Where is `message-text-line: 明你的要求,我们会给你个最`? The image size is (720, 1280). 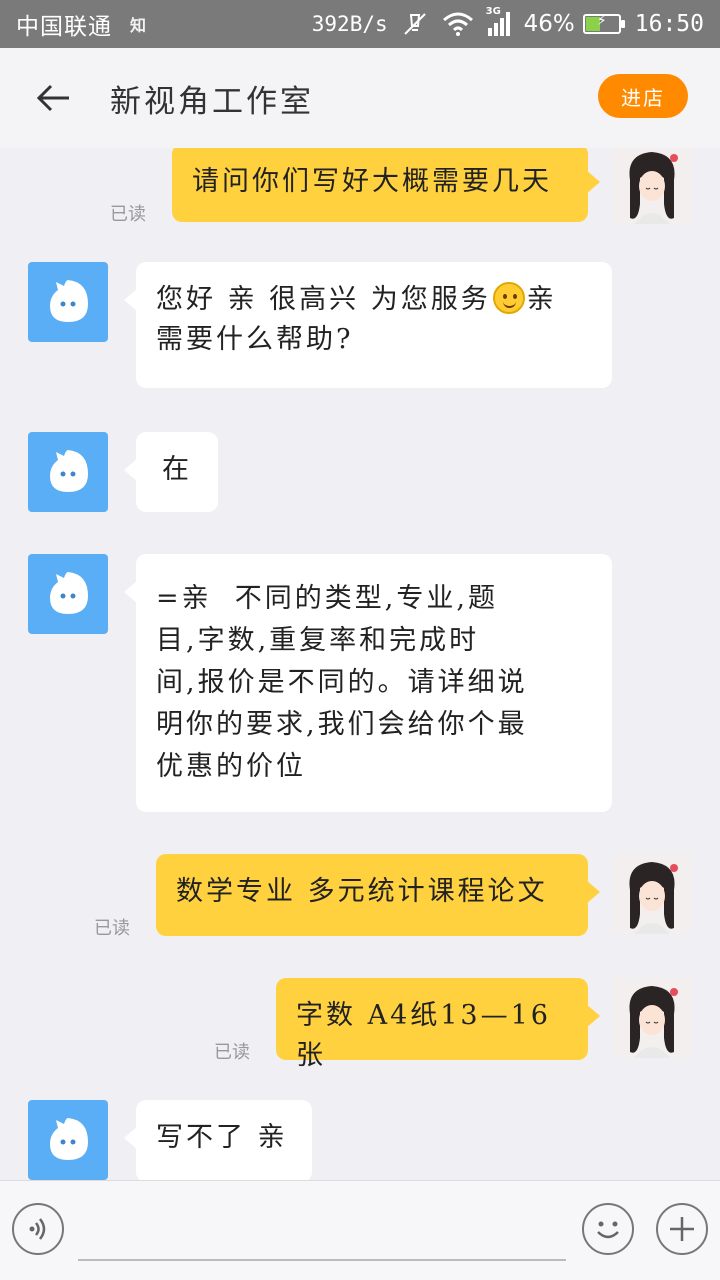
message-text-line: 明你的要求,我们会给你个最 is located at coordinates (342, 724).